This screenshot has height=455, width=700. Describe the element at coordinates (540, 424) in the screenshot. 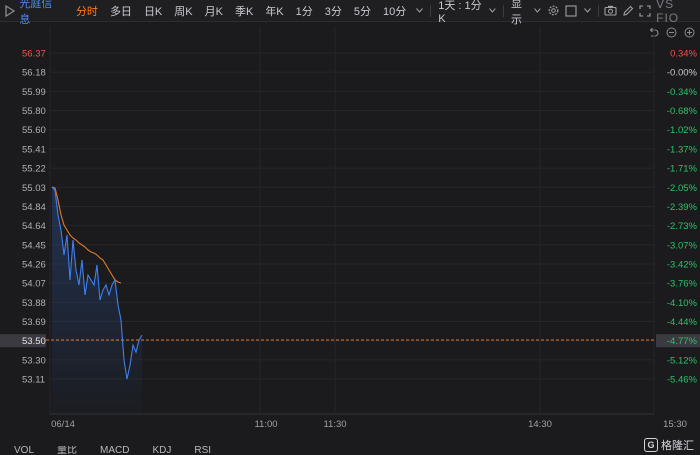

I see `x-tick-label: 14:30` at that location.